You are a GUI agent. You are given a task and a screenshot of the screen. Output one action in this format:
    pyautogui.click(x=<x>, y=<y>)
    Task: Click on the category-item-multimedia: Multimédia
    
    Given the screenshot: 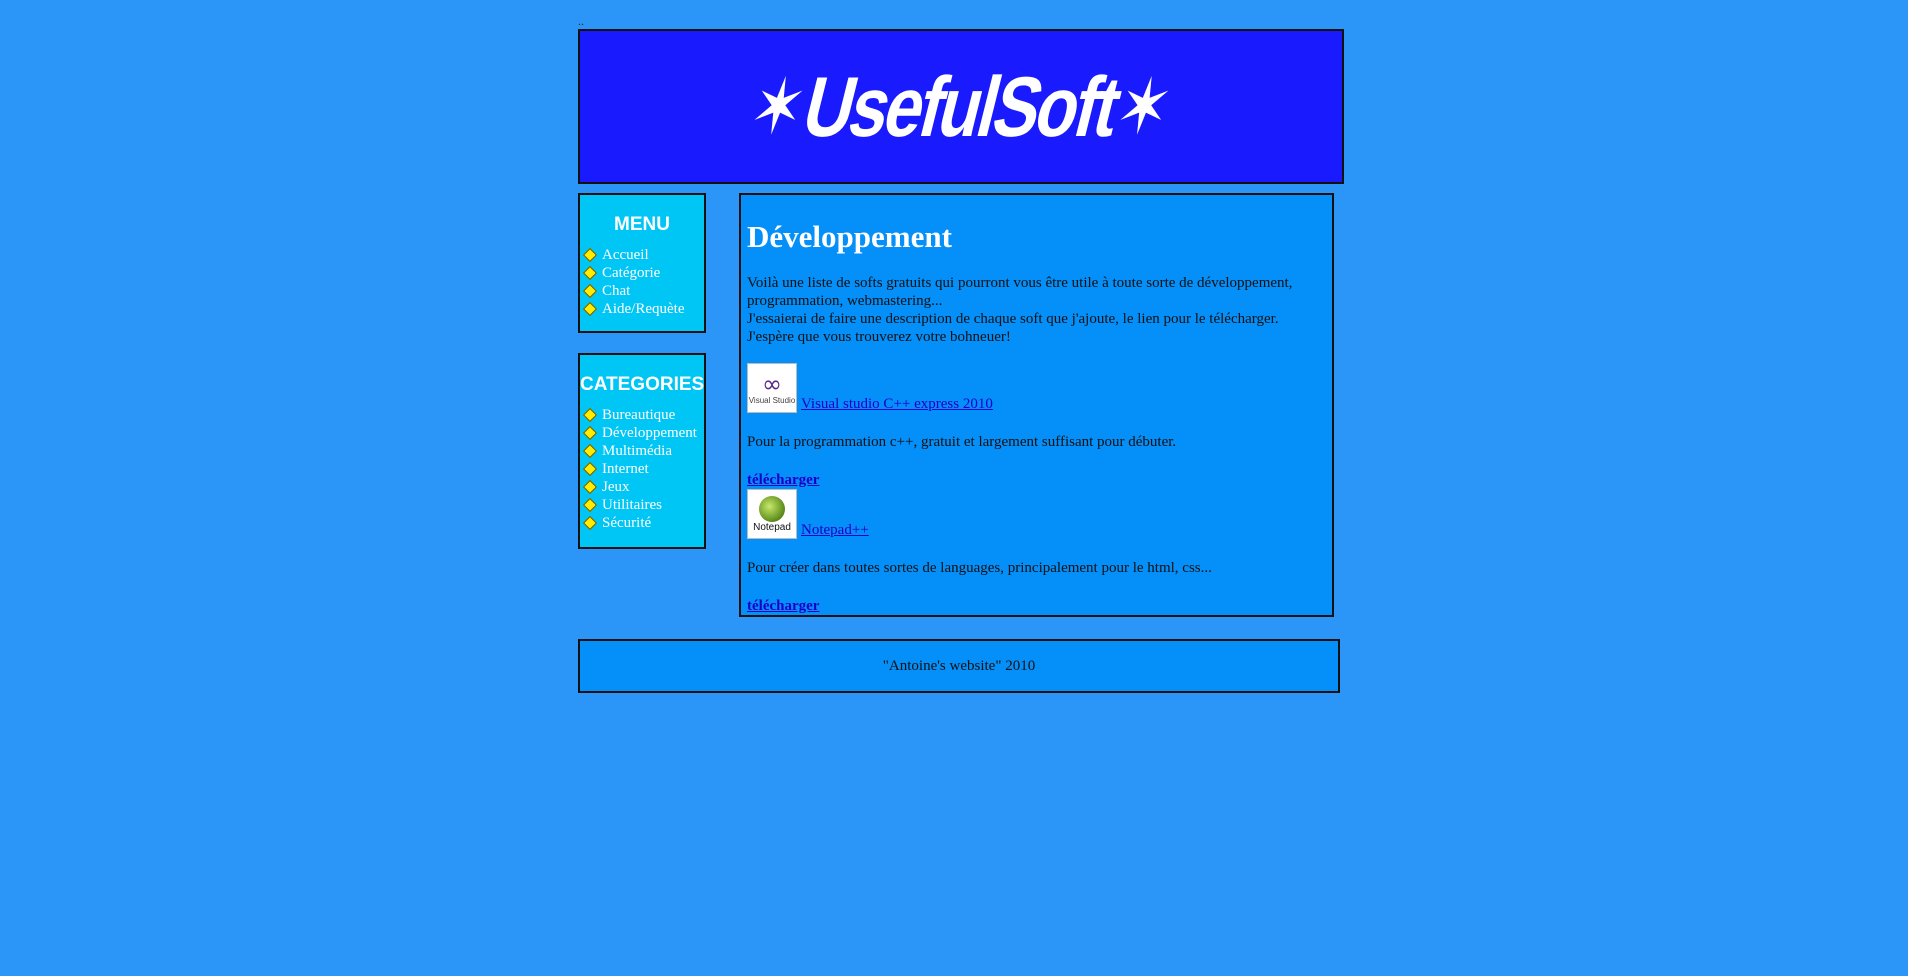 What is the action you would take?
    pyautogui.click(x=643, y=451)
    